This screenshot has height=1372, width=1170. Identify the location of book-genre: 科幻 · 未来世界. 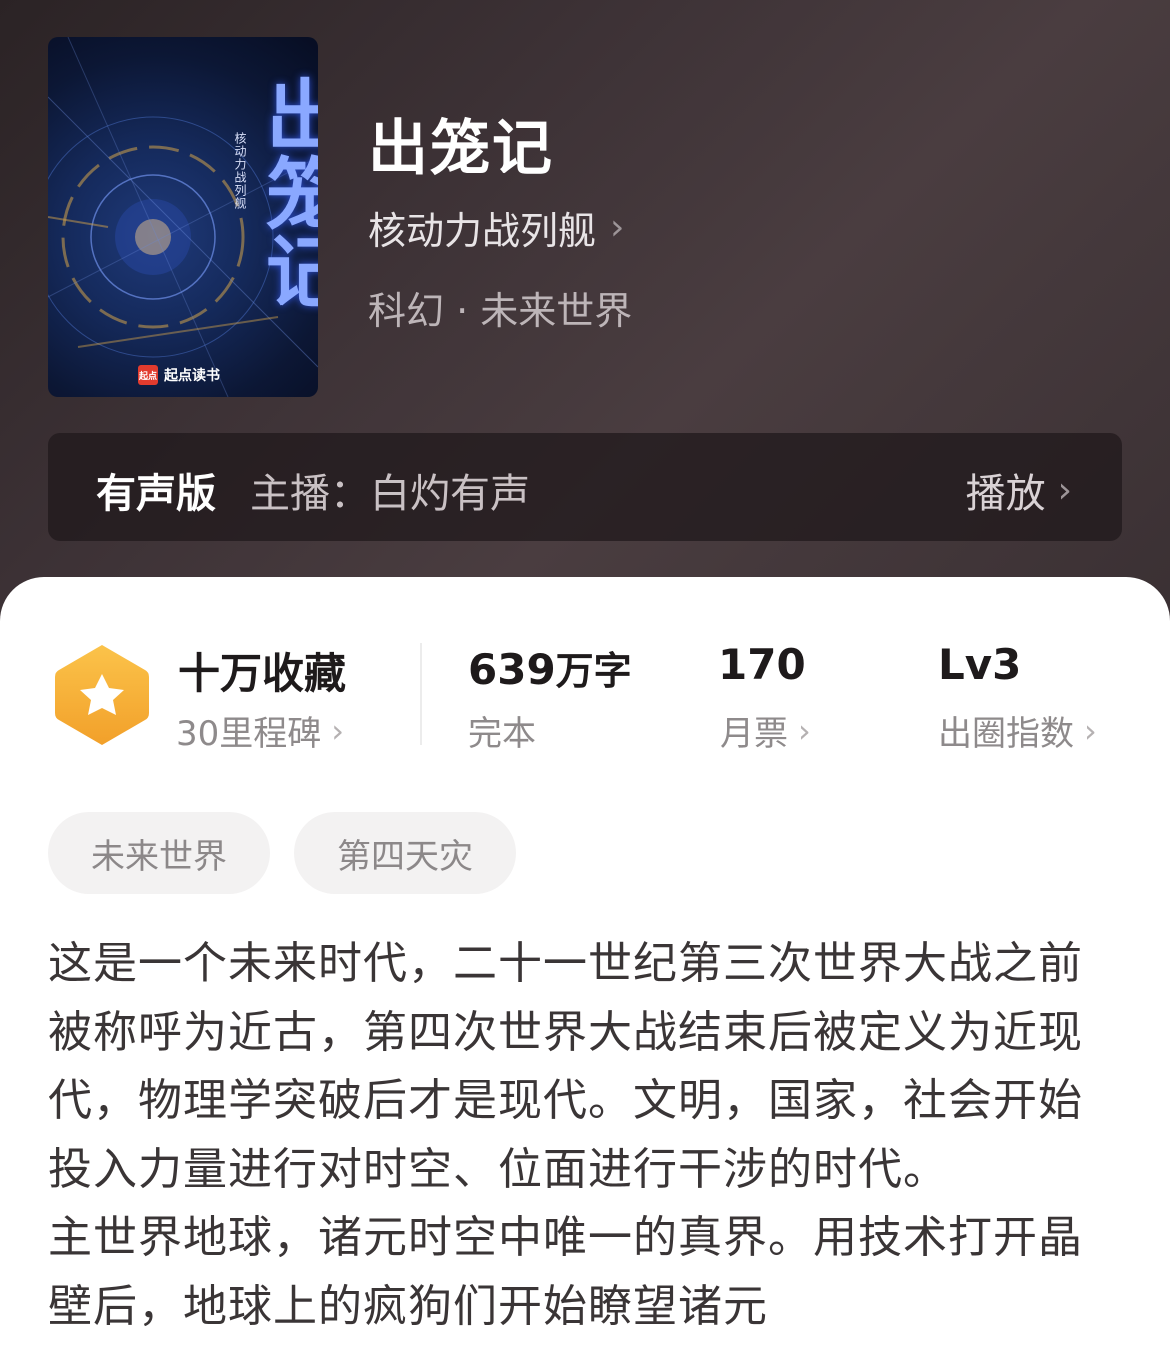
(500, 311).